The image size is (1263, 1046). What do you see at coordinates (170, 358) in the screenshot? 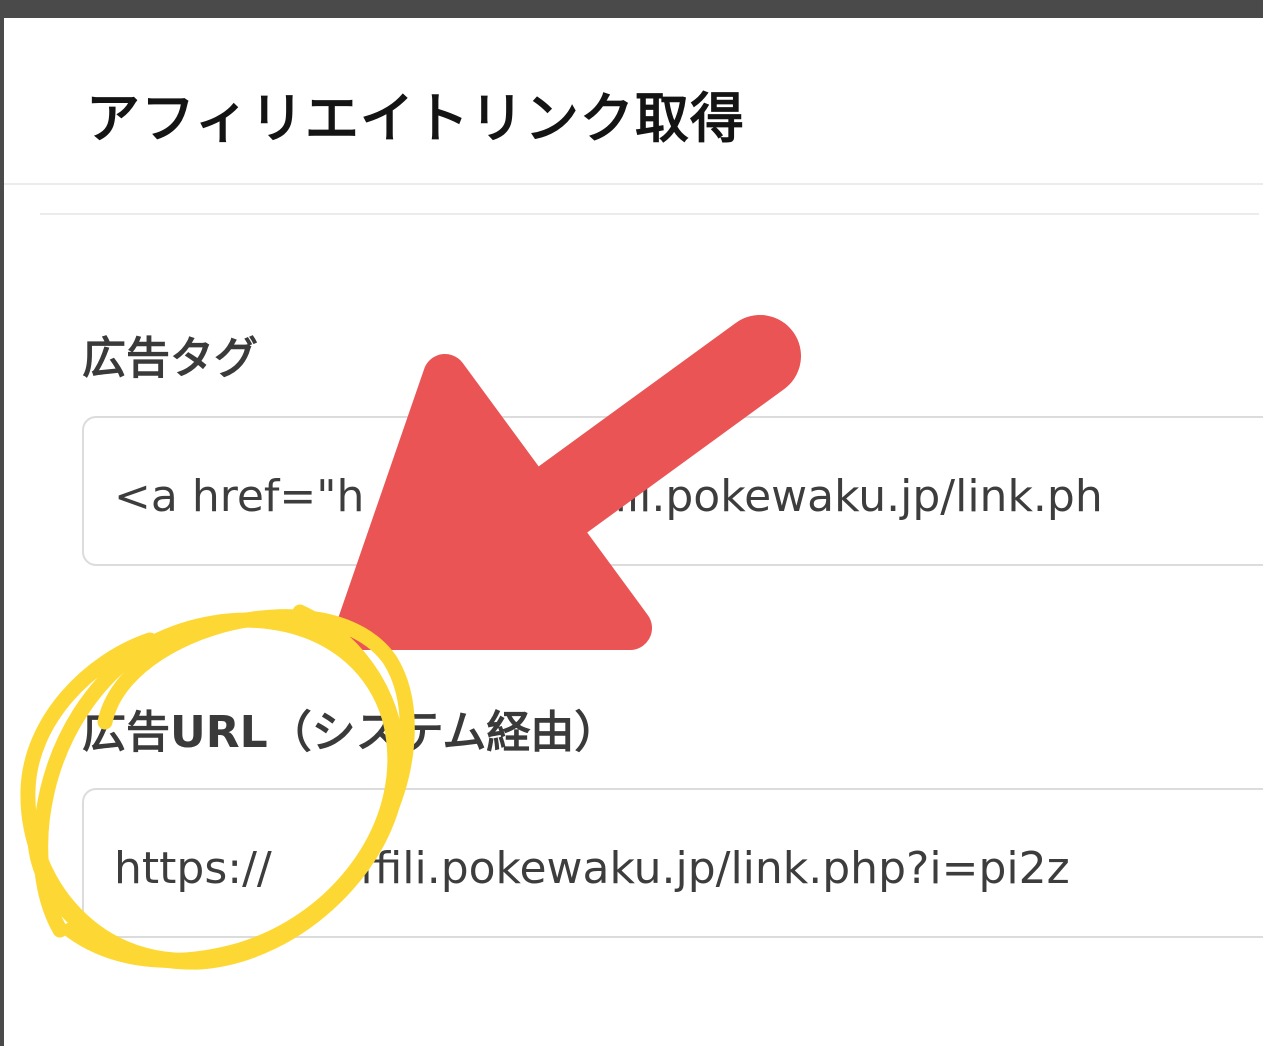
I see `ad-tag-label: 広告タグ` at bounding box center [170, 358].